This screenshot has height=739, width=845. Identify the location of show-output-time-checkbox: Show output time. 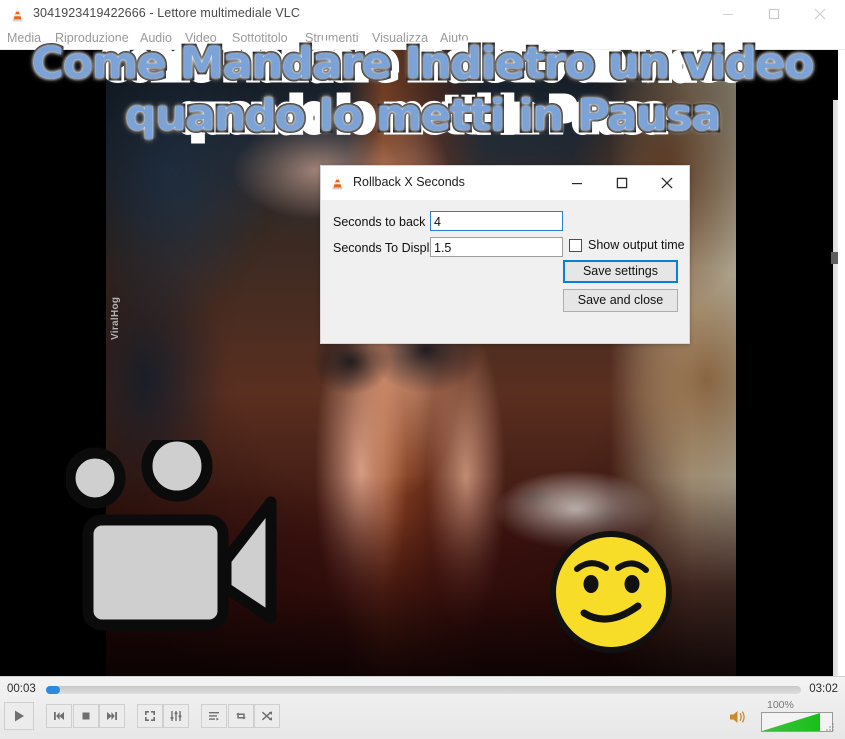
(627, 245).